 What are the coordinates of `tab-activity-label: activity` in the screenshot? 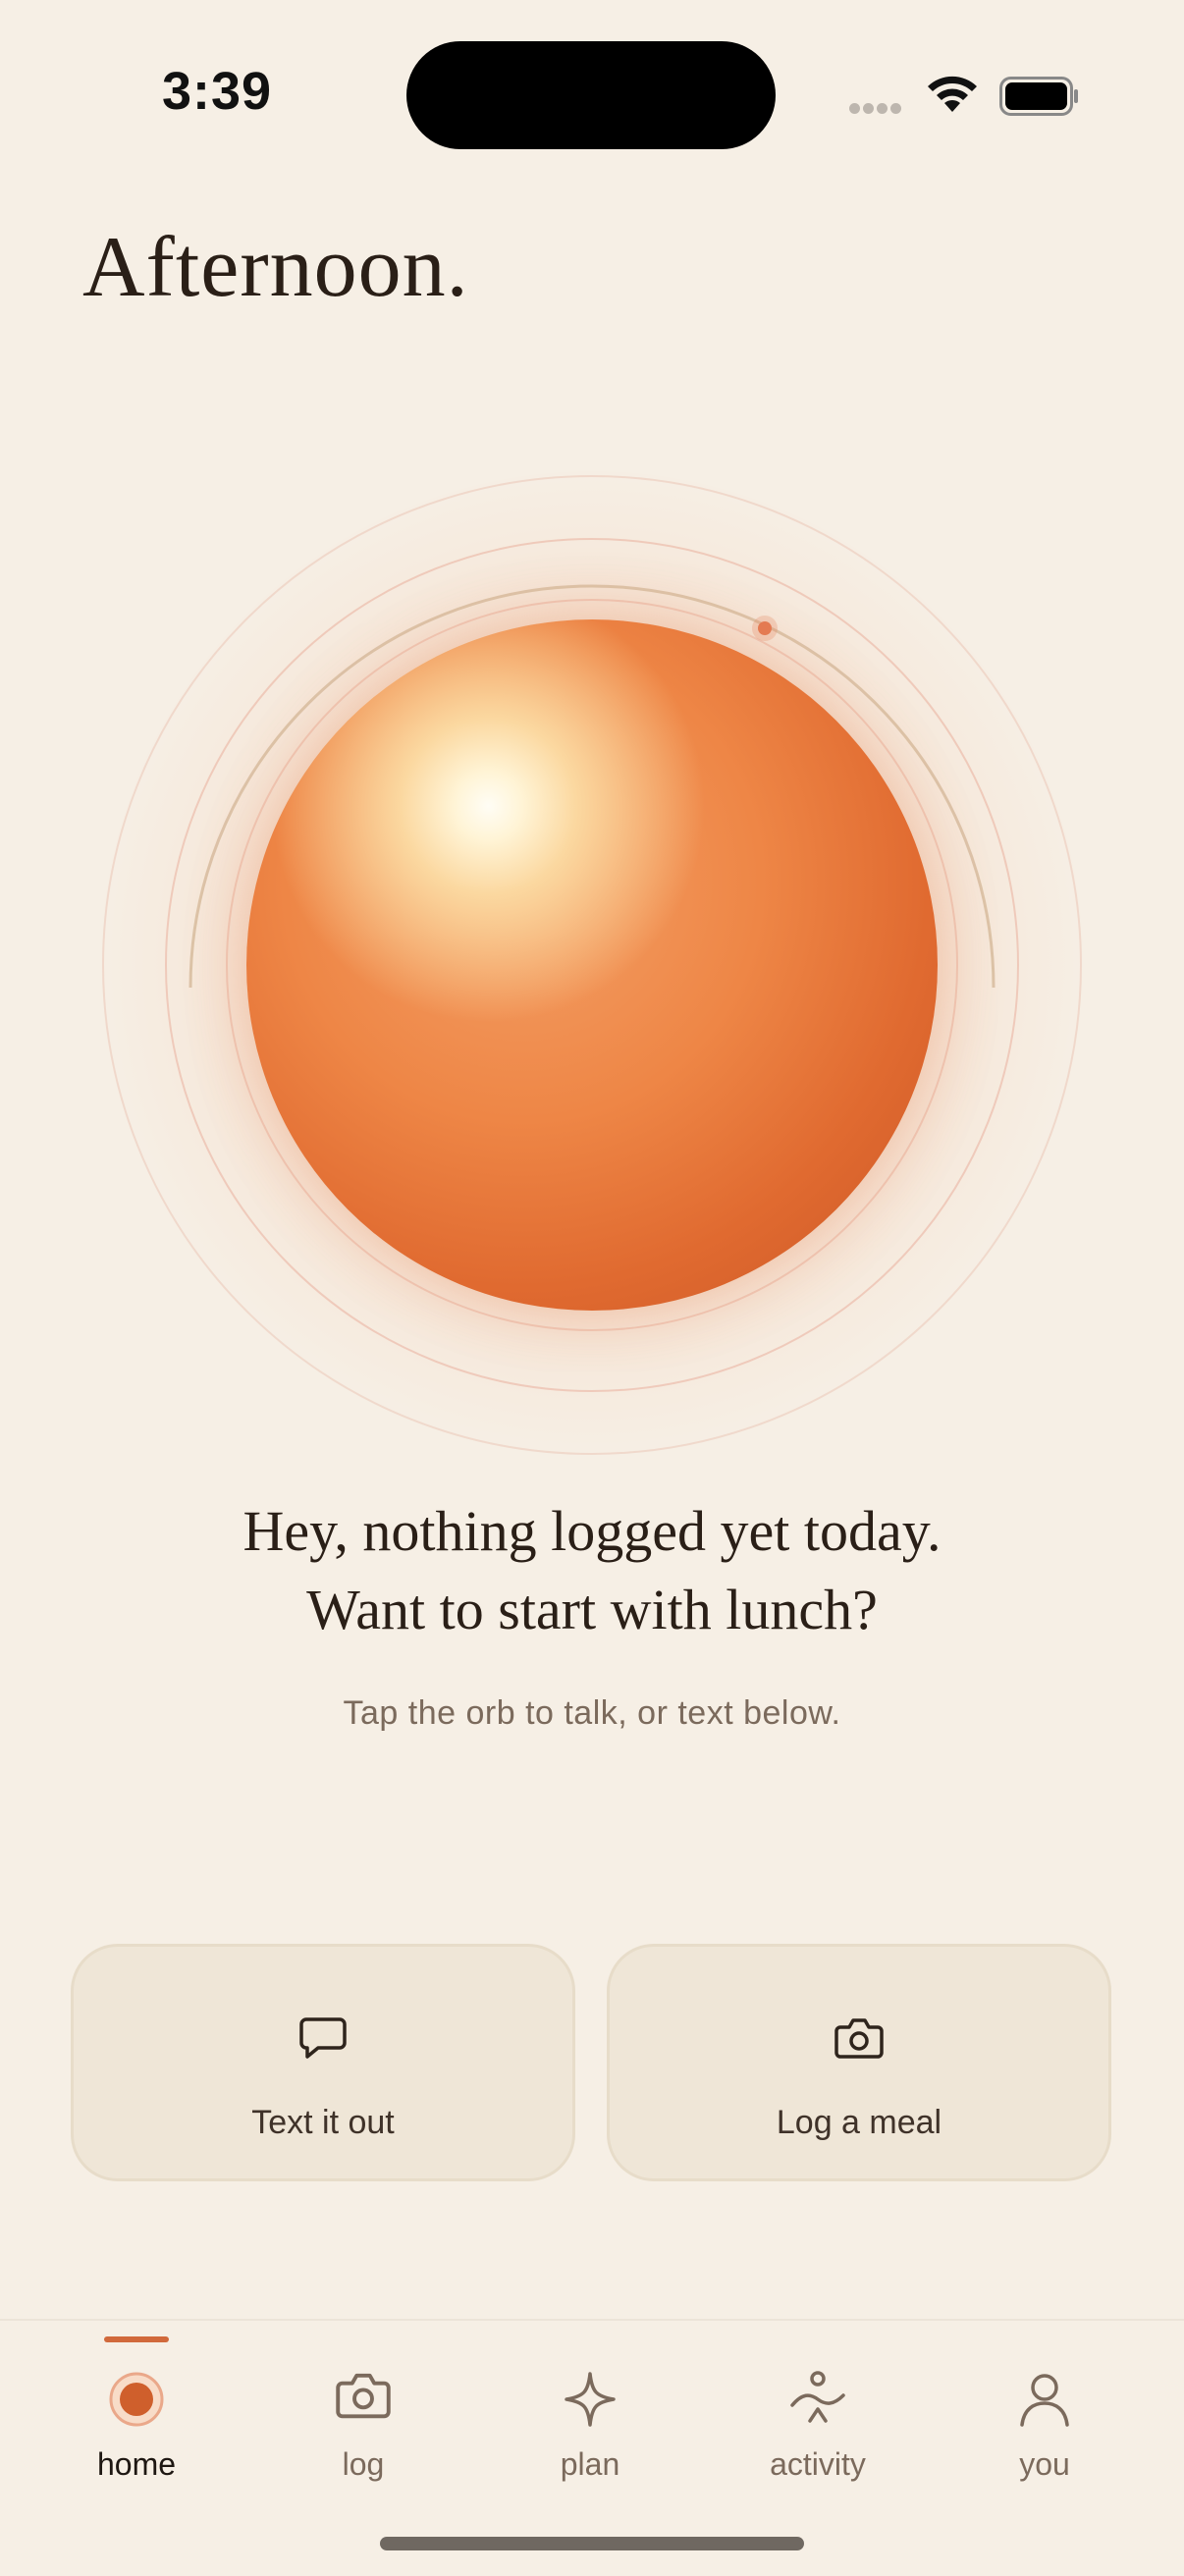 It's located at (818, 2464).